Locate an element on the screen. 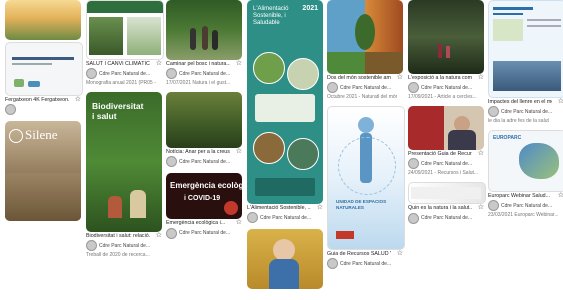  pin-overlay-text: EUROPARC is located at coordinates (507, 138).